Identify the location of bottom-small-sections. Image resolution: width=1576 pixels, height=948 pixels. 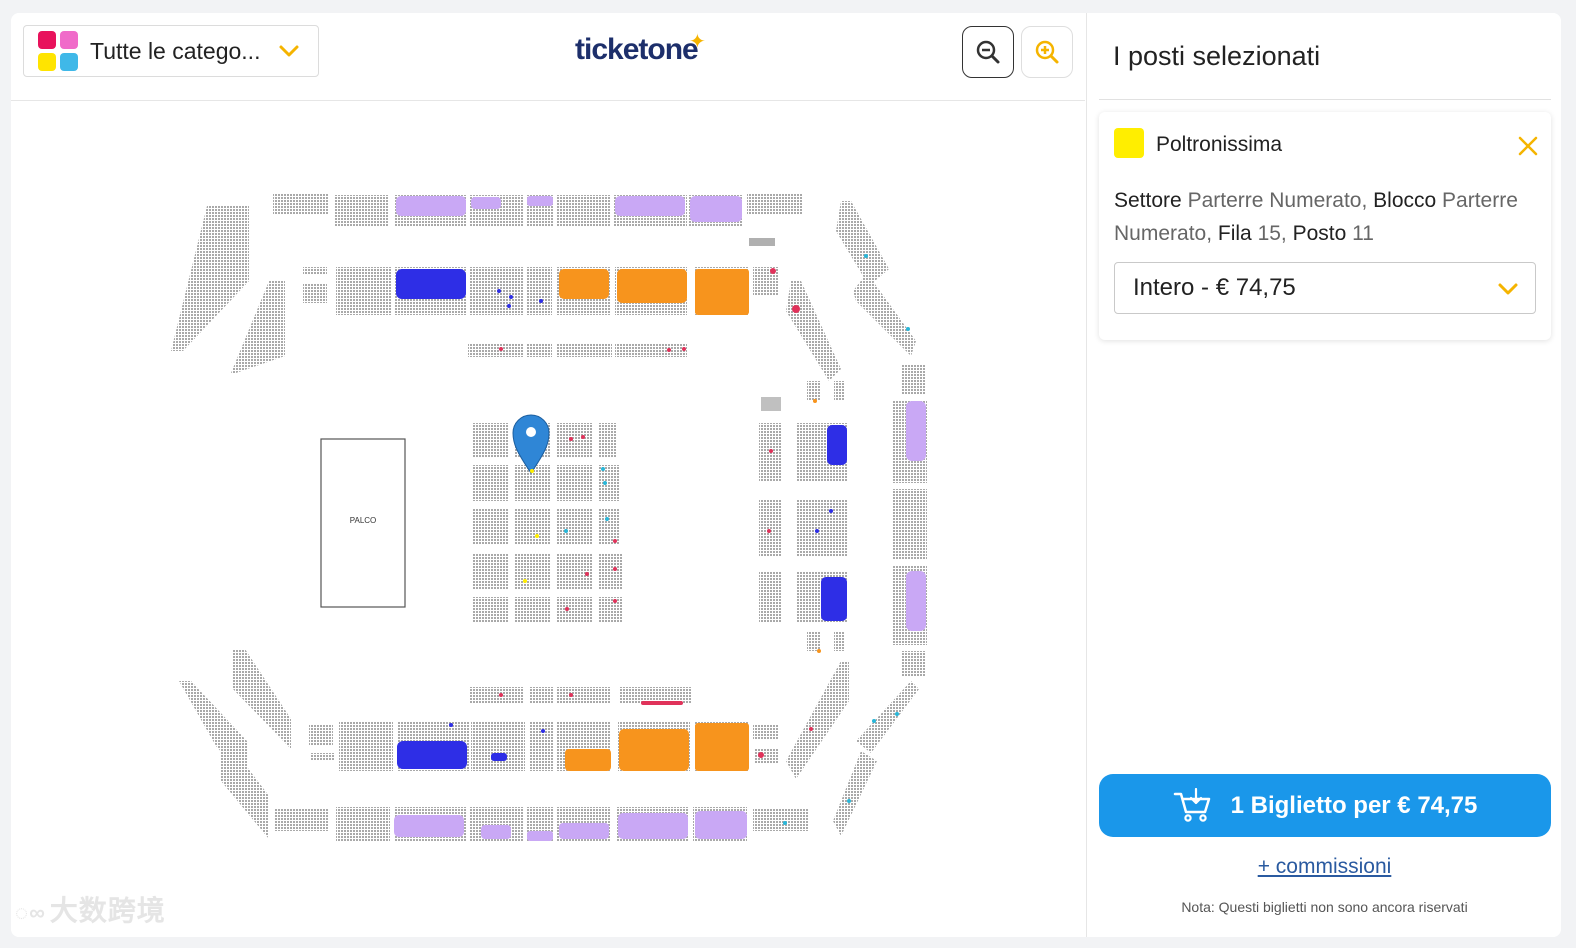
(580, 696).